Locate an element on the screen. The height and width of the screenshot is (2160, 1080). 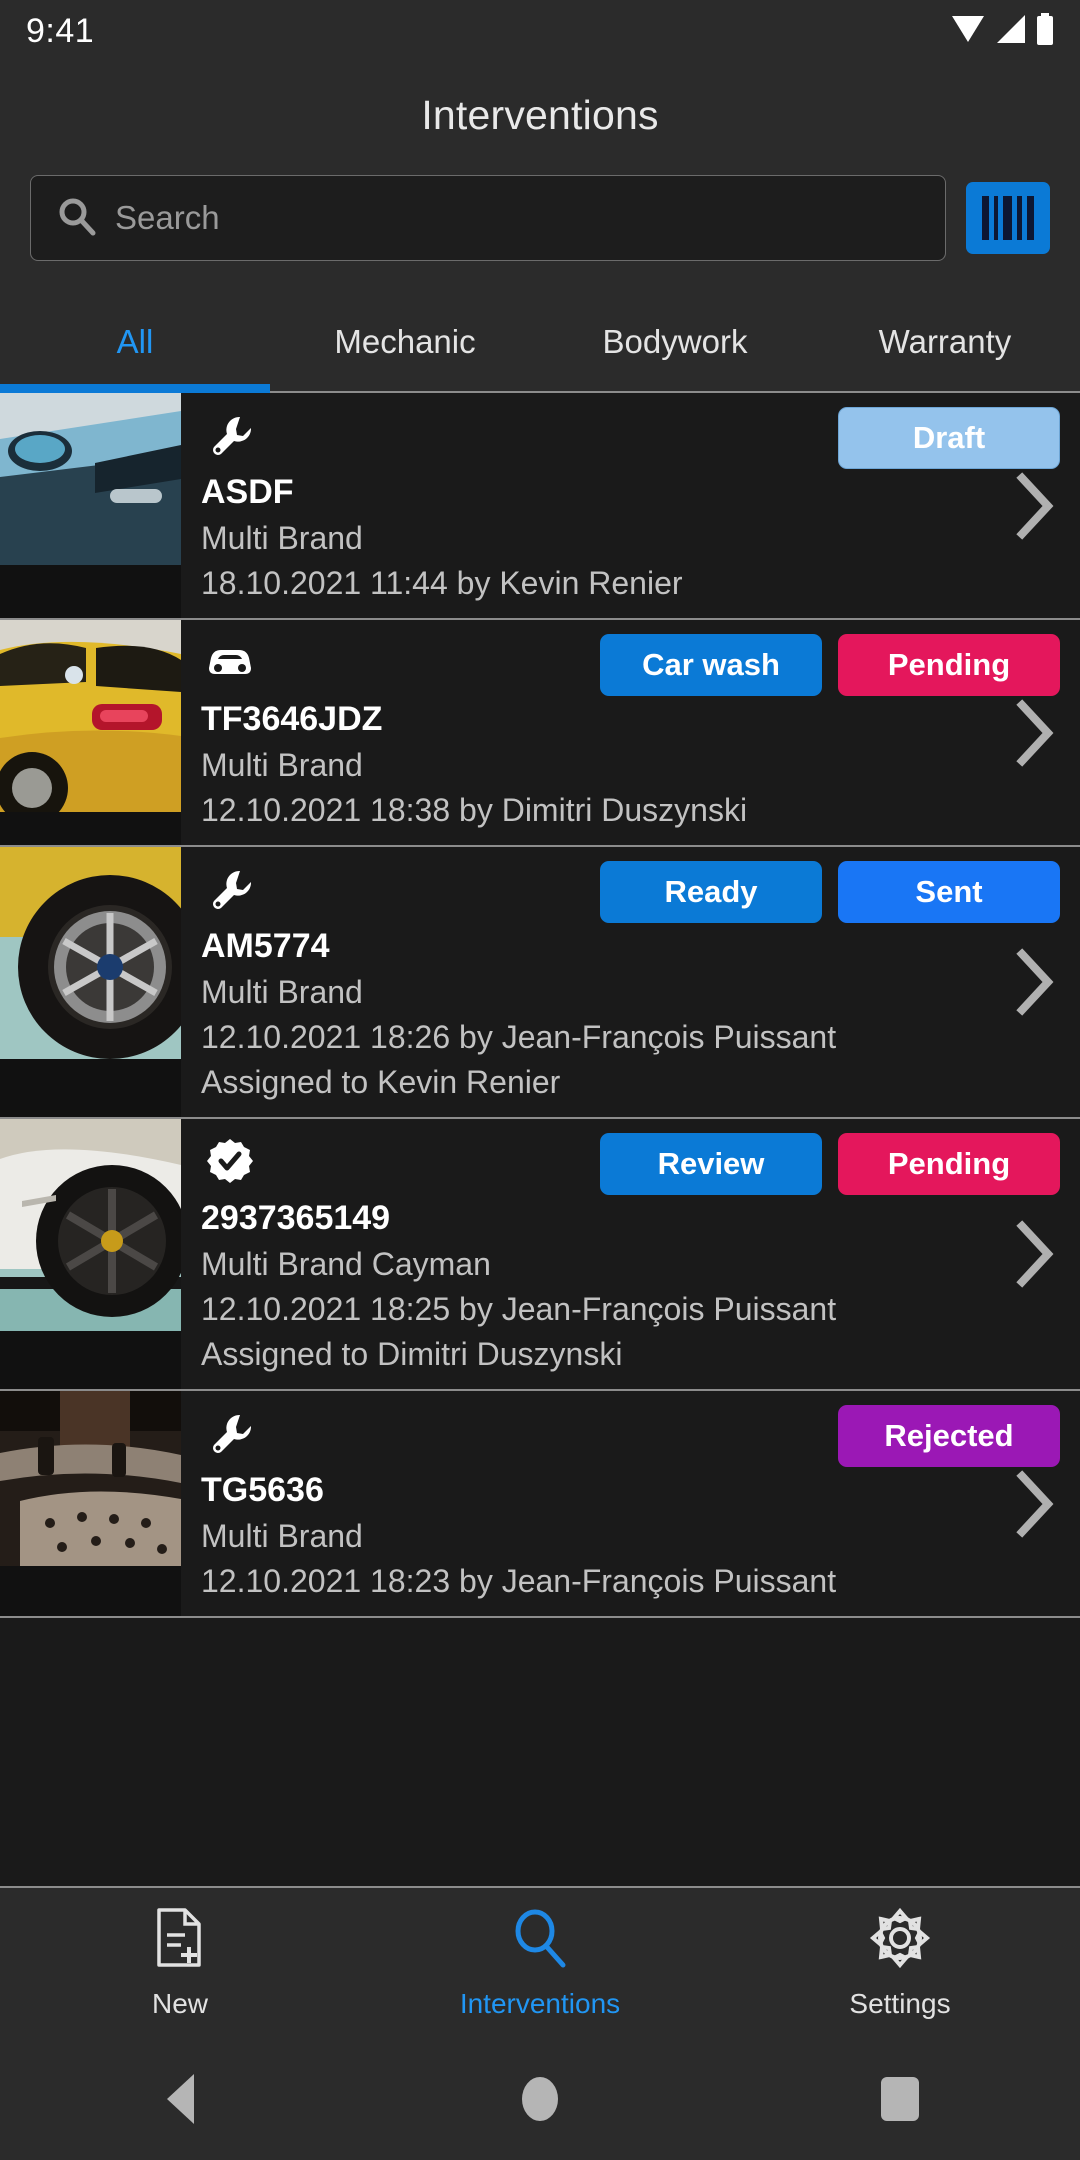
car-icon is located at coordinates (230, 662).